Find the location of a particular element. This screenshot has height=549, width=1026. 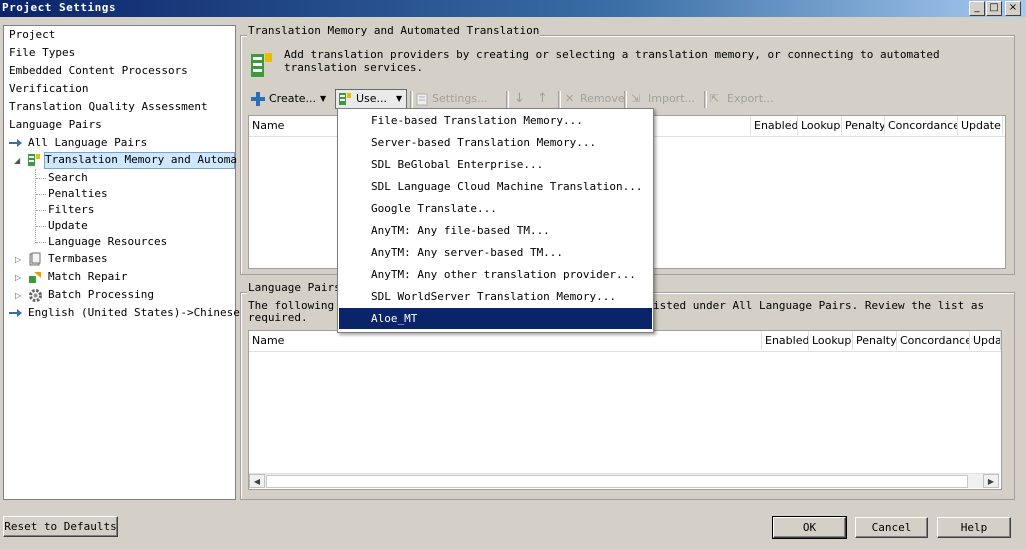

tree-item-batch-processing: Batch Processing is located at coordinates (101, 295).